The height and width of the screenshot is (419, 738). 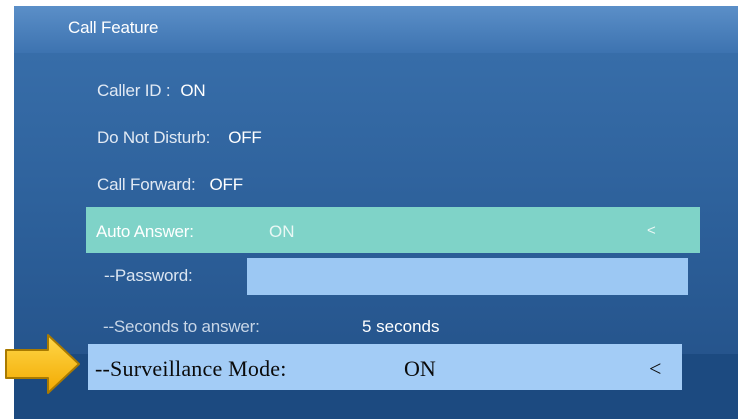 I want to click on call-forward-value: OFF, so click(x=226, y=184).